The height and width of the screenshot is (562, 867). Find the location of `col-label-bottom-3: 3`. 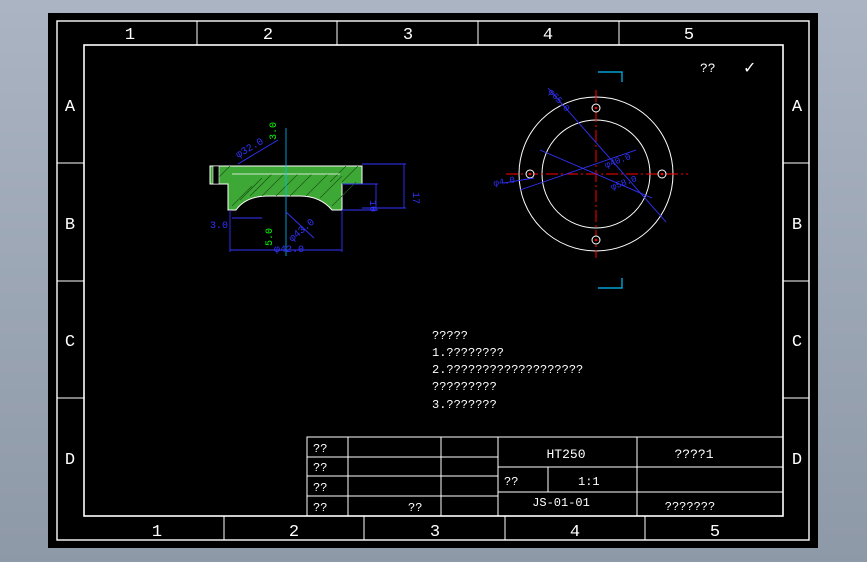

col-label-bottom-3: 3 is located at coordinates (435, 532).